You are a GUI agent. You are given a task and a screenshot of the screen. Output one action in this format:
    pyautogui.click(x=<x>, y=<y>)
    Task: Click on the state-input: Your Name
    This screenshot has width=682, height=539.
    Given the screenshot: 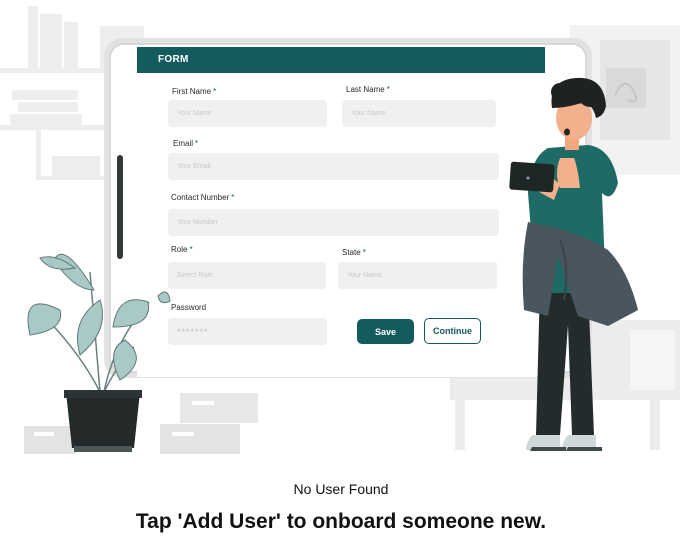 What is the action you would take?
    pyautogui.click(x=417, y=275)
    